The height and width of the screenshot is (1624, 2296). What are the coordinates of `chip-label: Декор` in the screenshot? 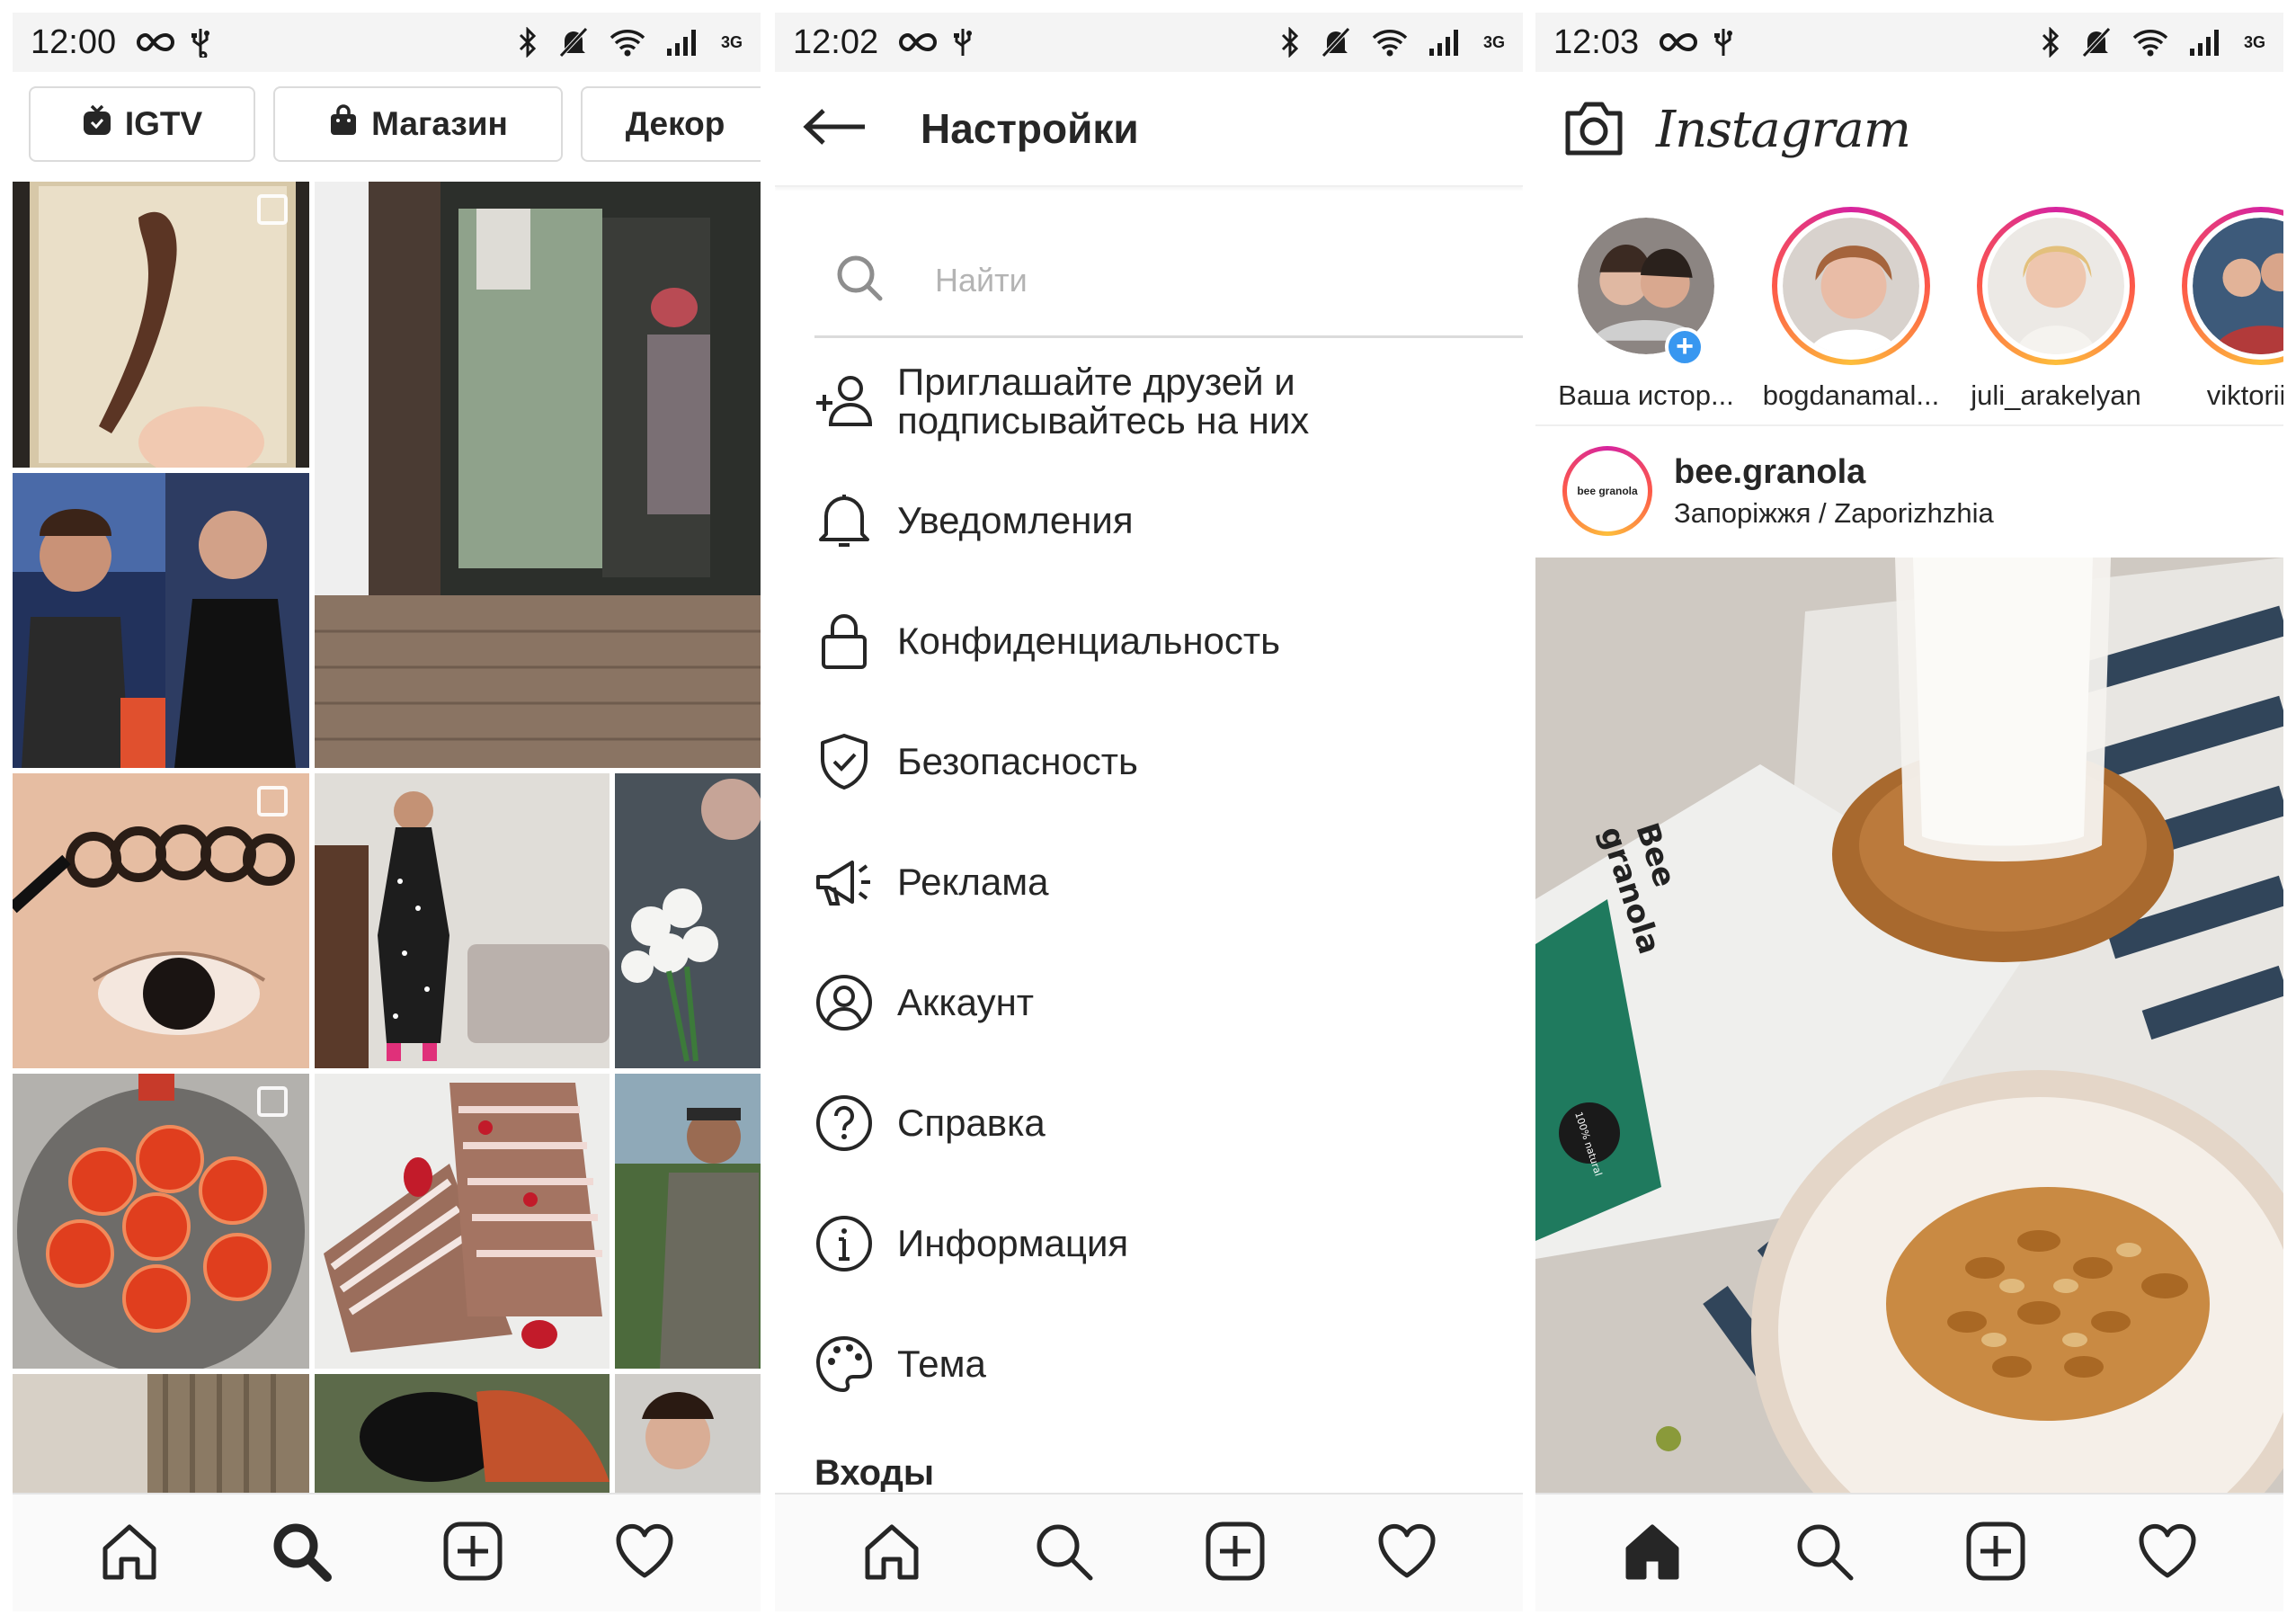 It's located at (675, 123).